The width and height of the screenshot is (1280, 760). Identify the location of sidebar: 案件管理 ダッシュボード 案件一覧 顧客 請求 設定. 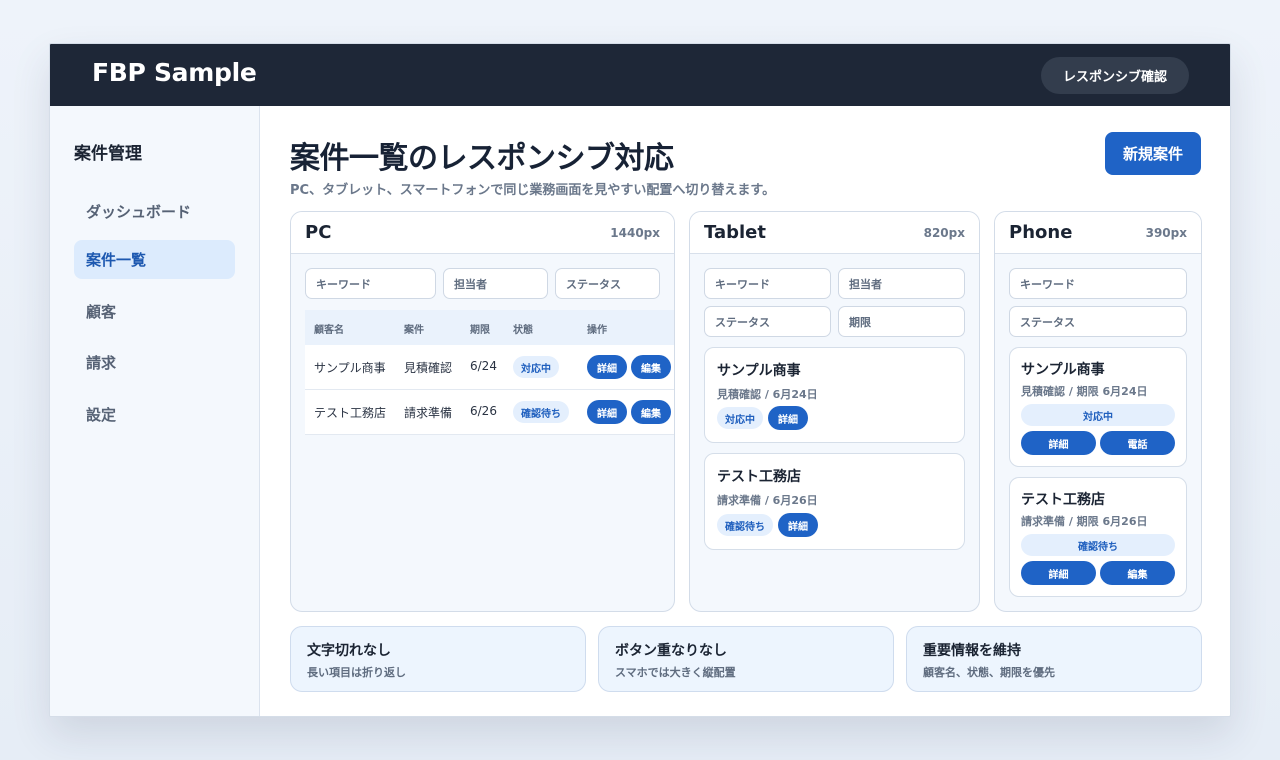
(155, 411).